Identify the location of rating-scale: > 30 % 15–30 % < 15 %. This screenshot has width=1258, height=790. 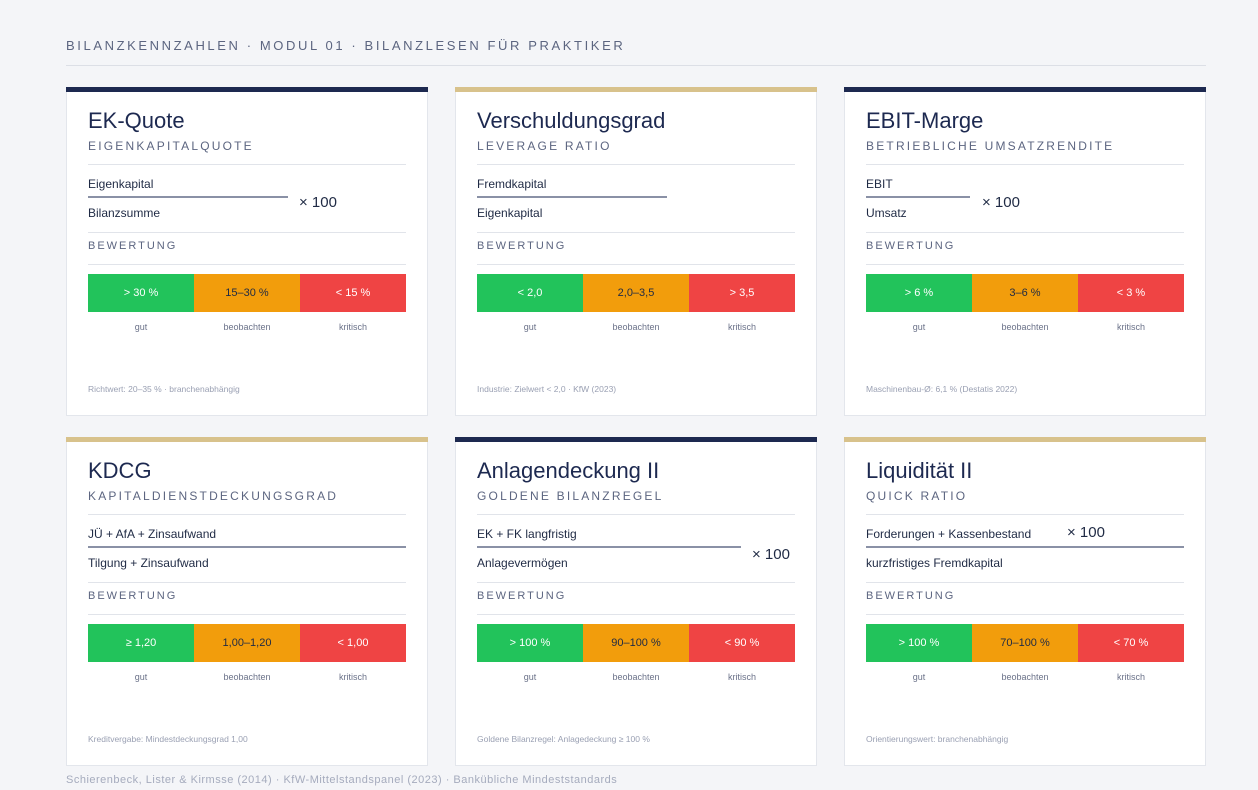
(247, 293).